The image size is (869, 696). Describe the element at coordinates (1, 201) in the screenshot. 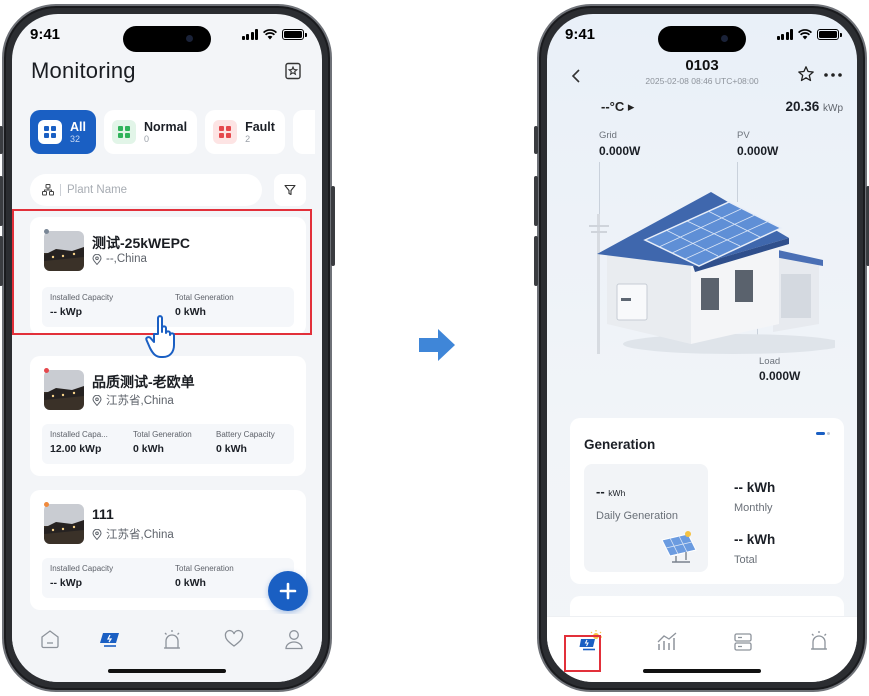

I see `volume-up-button` at that location.